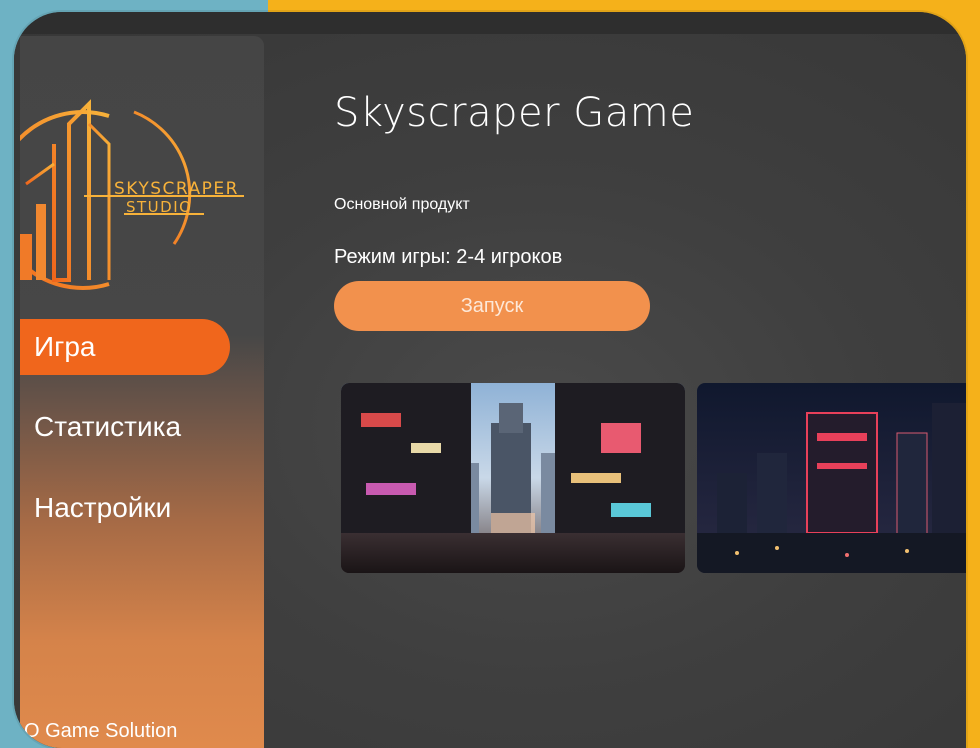 The height and width of the screenshot is (748, 980). I want to click on sidebar-item-label: Настройки, so click(103, 507).